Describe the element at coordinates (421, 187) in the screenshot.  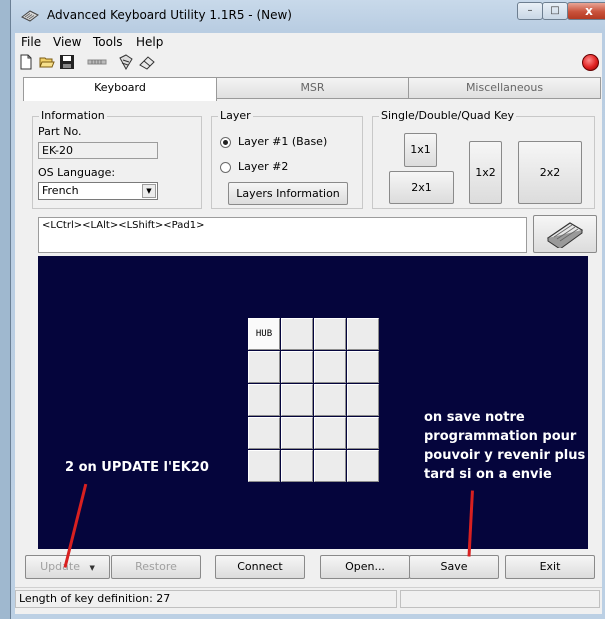
I see `key-size-2x1-button: 2x1` at that location.